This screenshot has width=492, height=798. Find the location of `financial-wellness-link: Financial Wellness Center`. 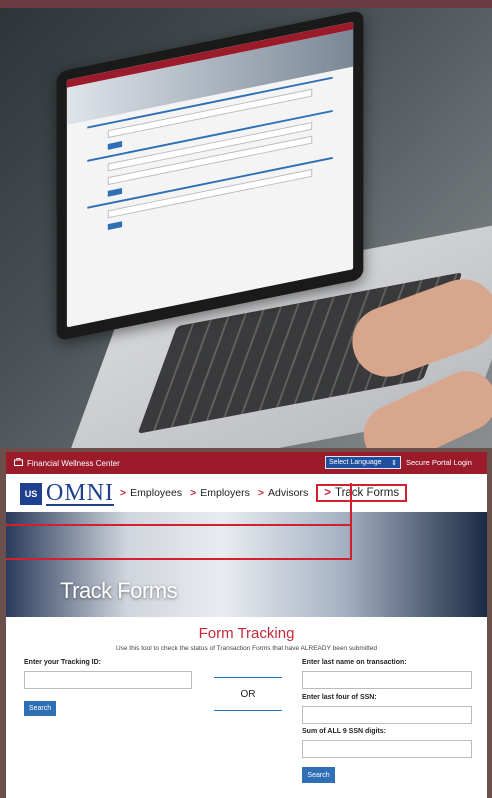

financial-wellness-link: Financial Wellness Center is located at coordinates (67, 463).